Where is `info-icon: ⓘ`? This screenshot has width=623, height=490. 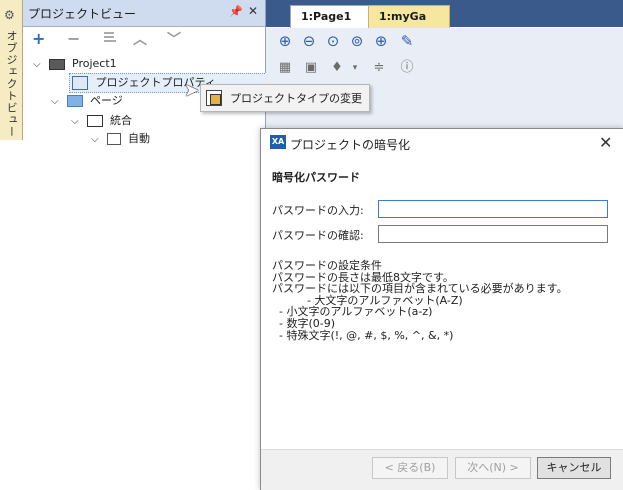
info-icon: ⓘ is located at coordinates (407, 68).